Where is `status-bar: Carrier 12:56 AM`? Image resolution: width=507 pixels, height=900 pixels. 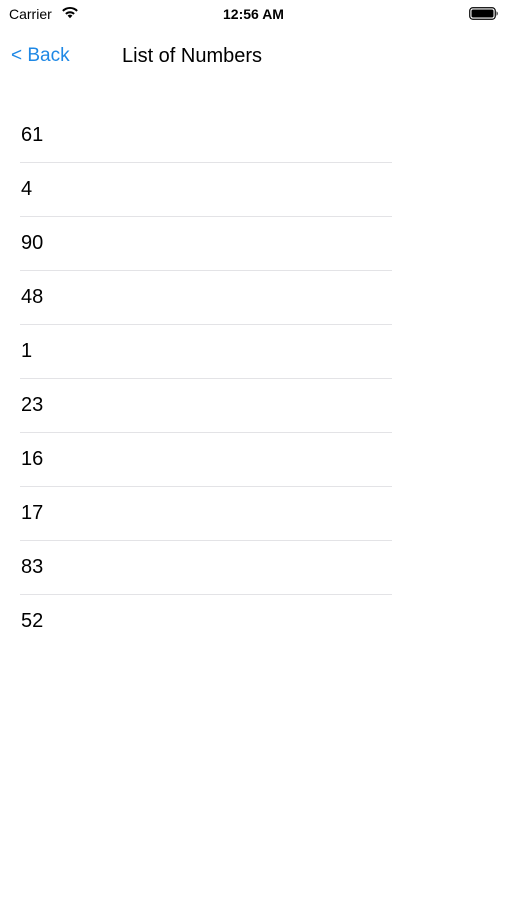 status-bar: Carrier 12:56 AM is located at coordinates (253, 14).